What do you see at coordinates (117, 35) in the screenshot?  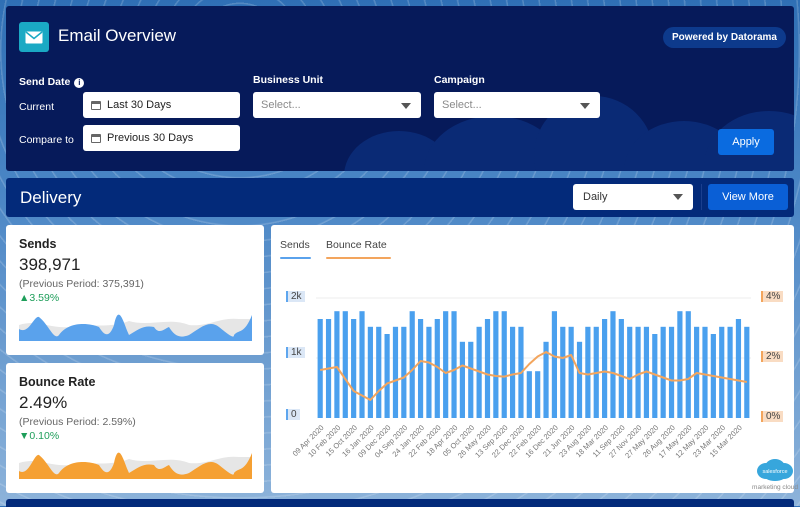 I see `page-title: Email Overview` at bounding box center [117, 35].